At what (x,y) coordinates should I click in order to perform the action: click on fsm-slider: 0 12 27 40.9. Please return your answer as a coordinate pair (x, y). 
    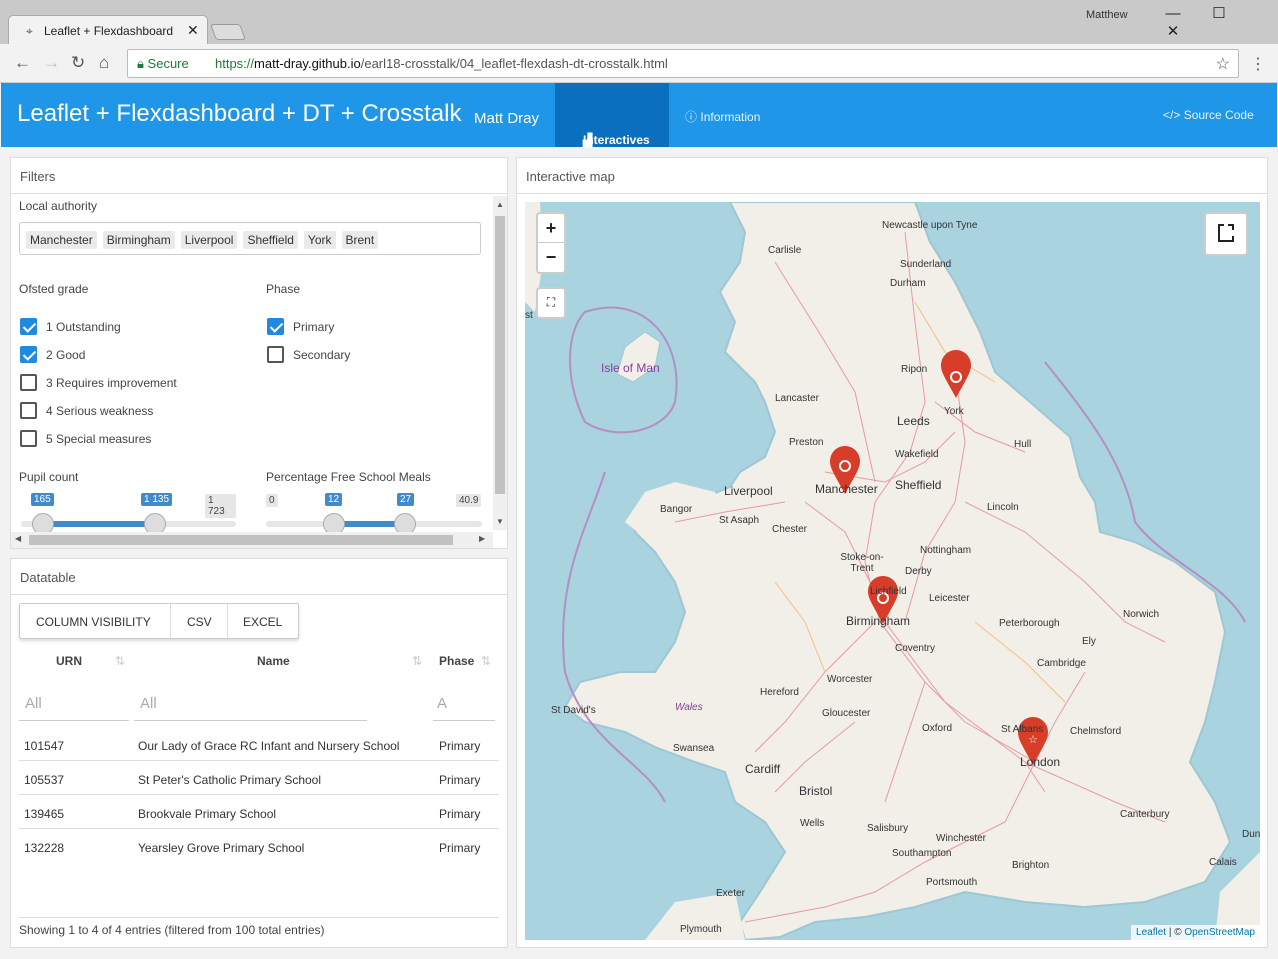
    Looking at the image, I should click on (374, 514).